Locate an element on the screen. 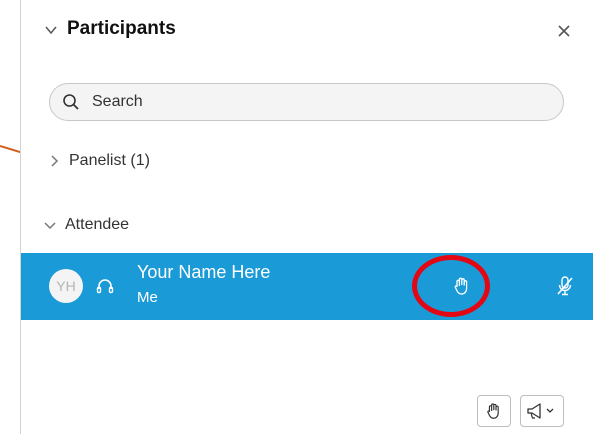 The height and width of the screenshot is (434, 593). participant-subtitle: Me is located at coordinates (147, 297).